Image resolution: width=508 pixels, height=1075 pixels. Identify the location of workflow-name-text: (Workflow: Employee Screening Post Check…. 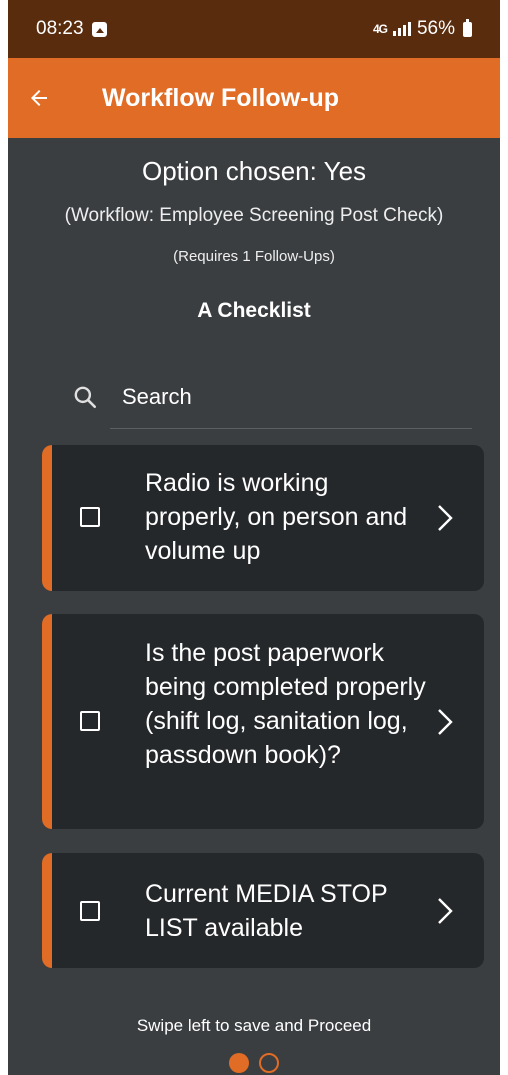
(254, 215).